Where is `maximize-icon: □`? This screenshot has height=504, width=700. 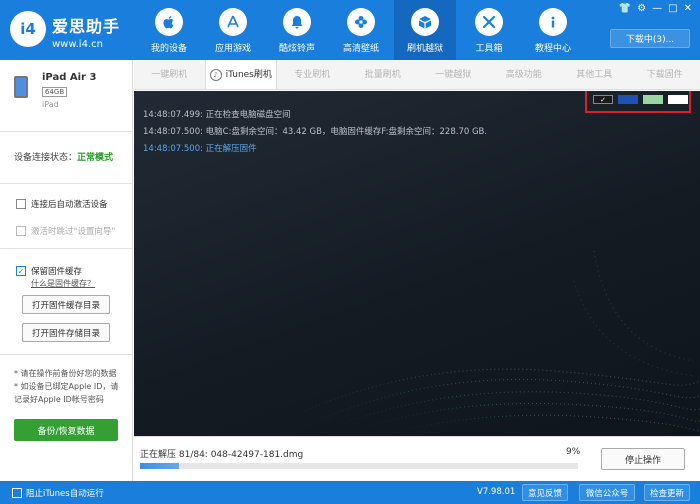
maximize-icon: □ is located at coordinates (672, 8).